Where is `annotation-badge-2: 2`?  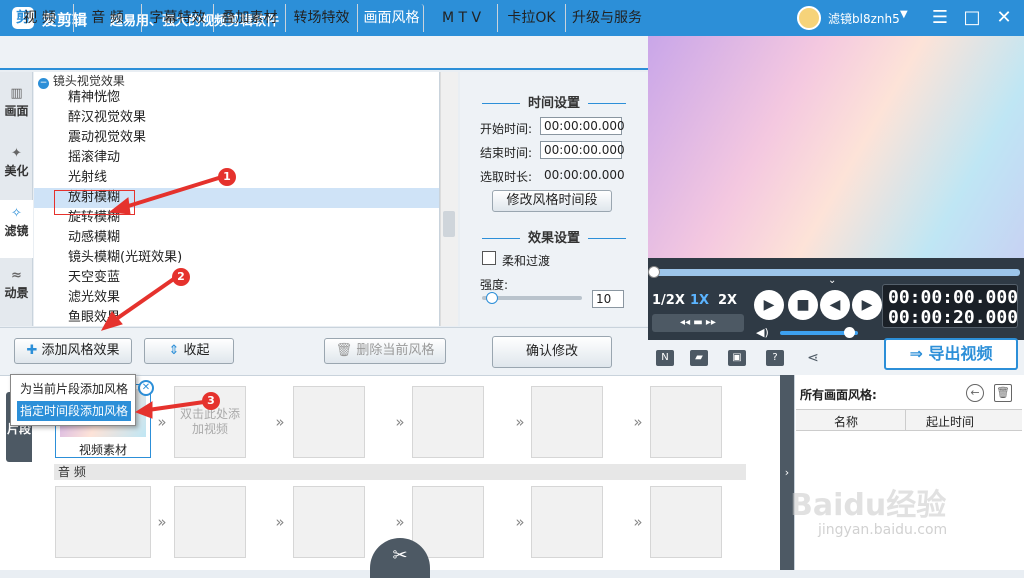 annotation-badge-2: 2 is located at coordinates (181, 277).